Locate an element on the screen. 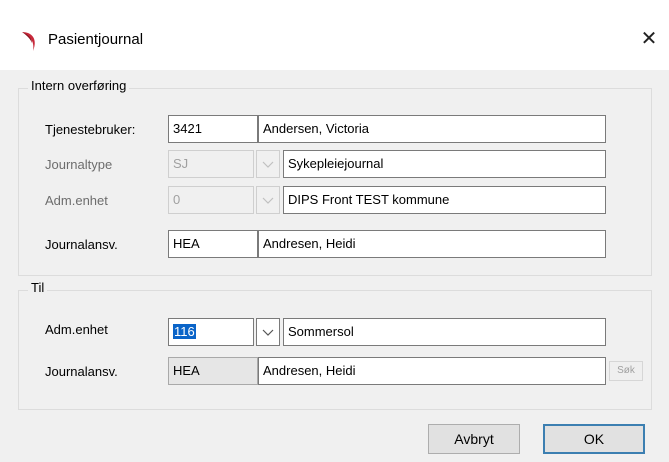  journalansv-label: Journalansv. is located at coordinates (81, 244).